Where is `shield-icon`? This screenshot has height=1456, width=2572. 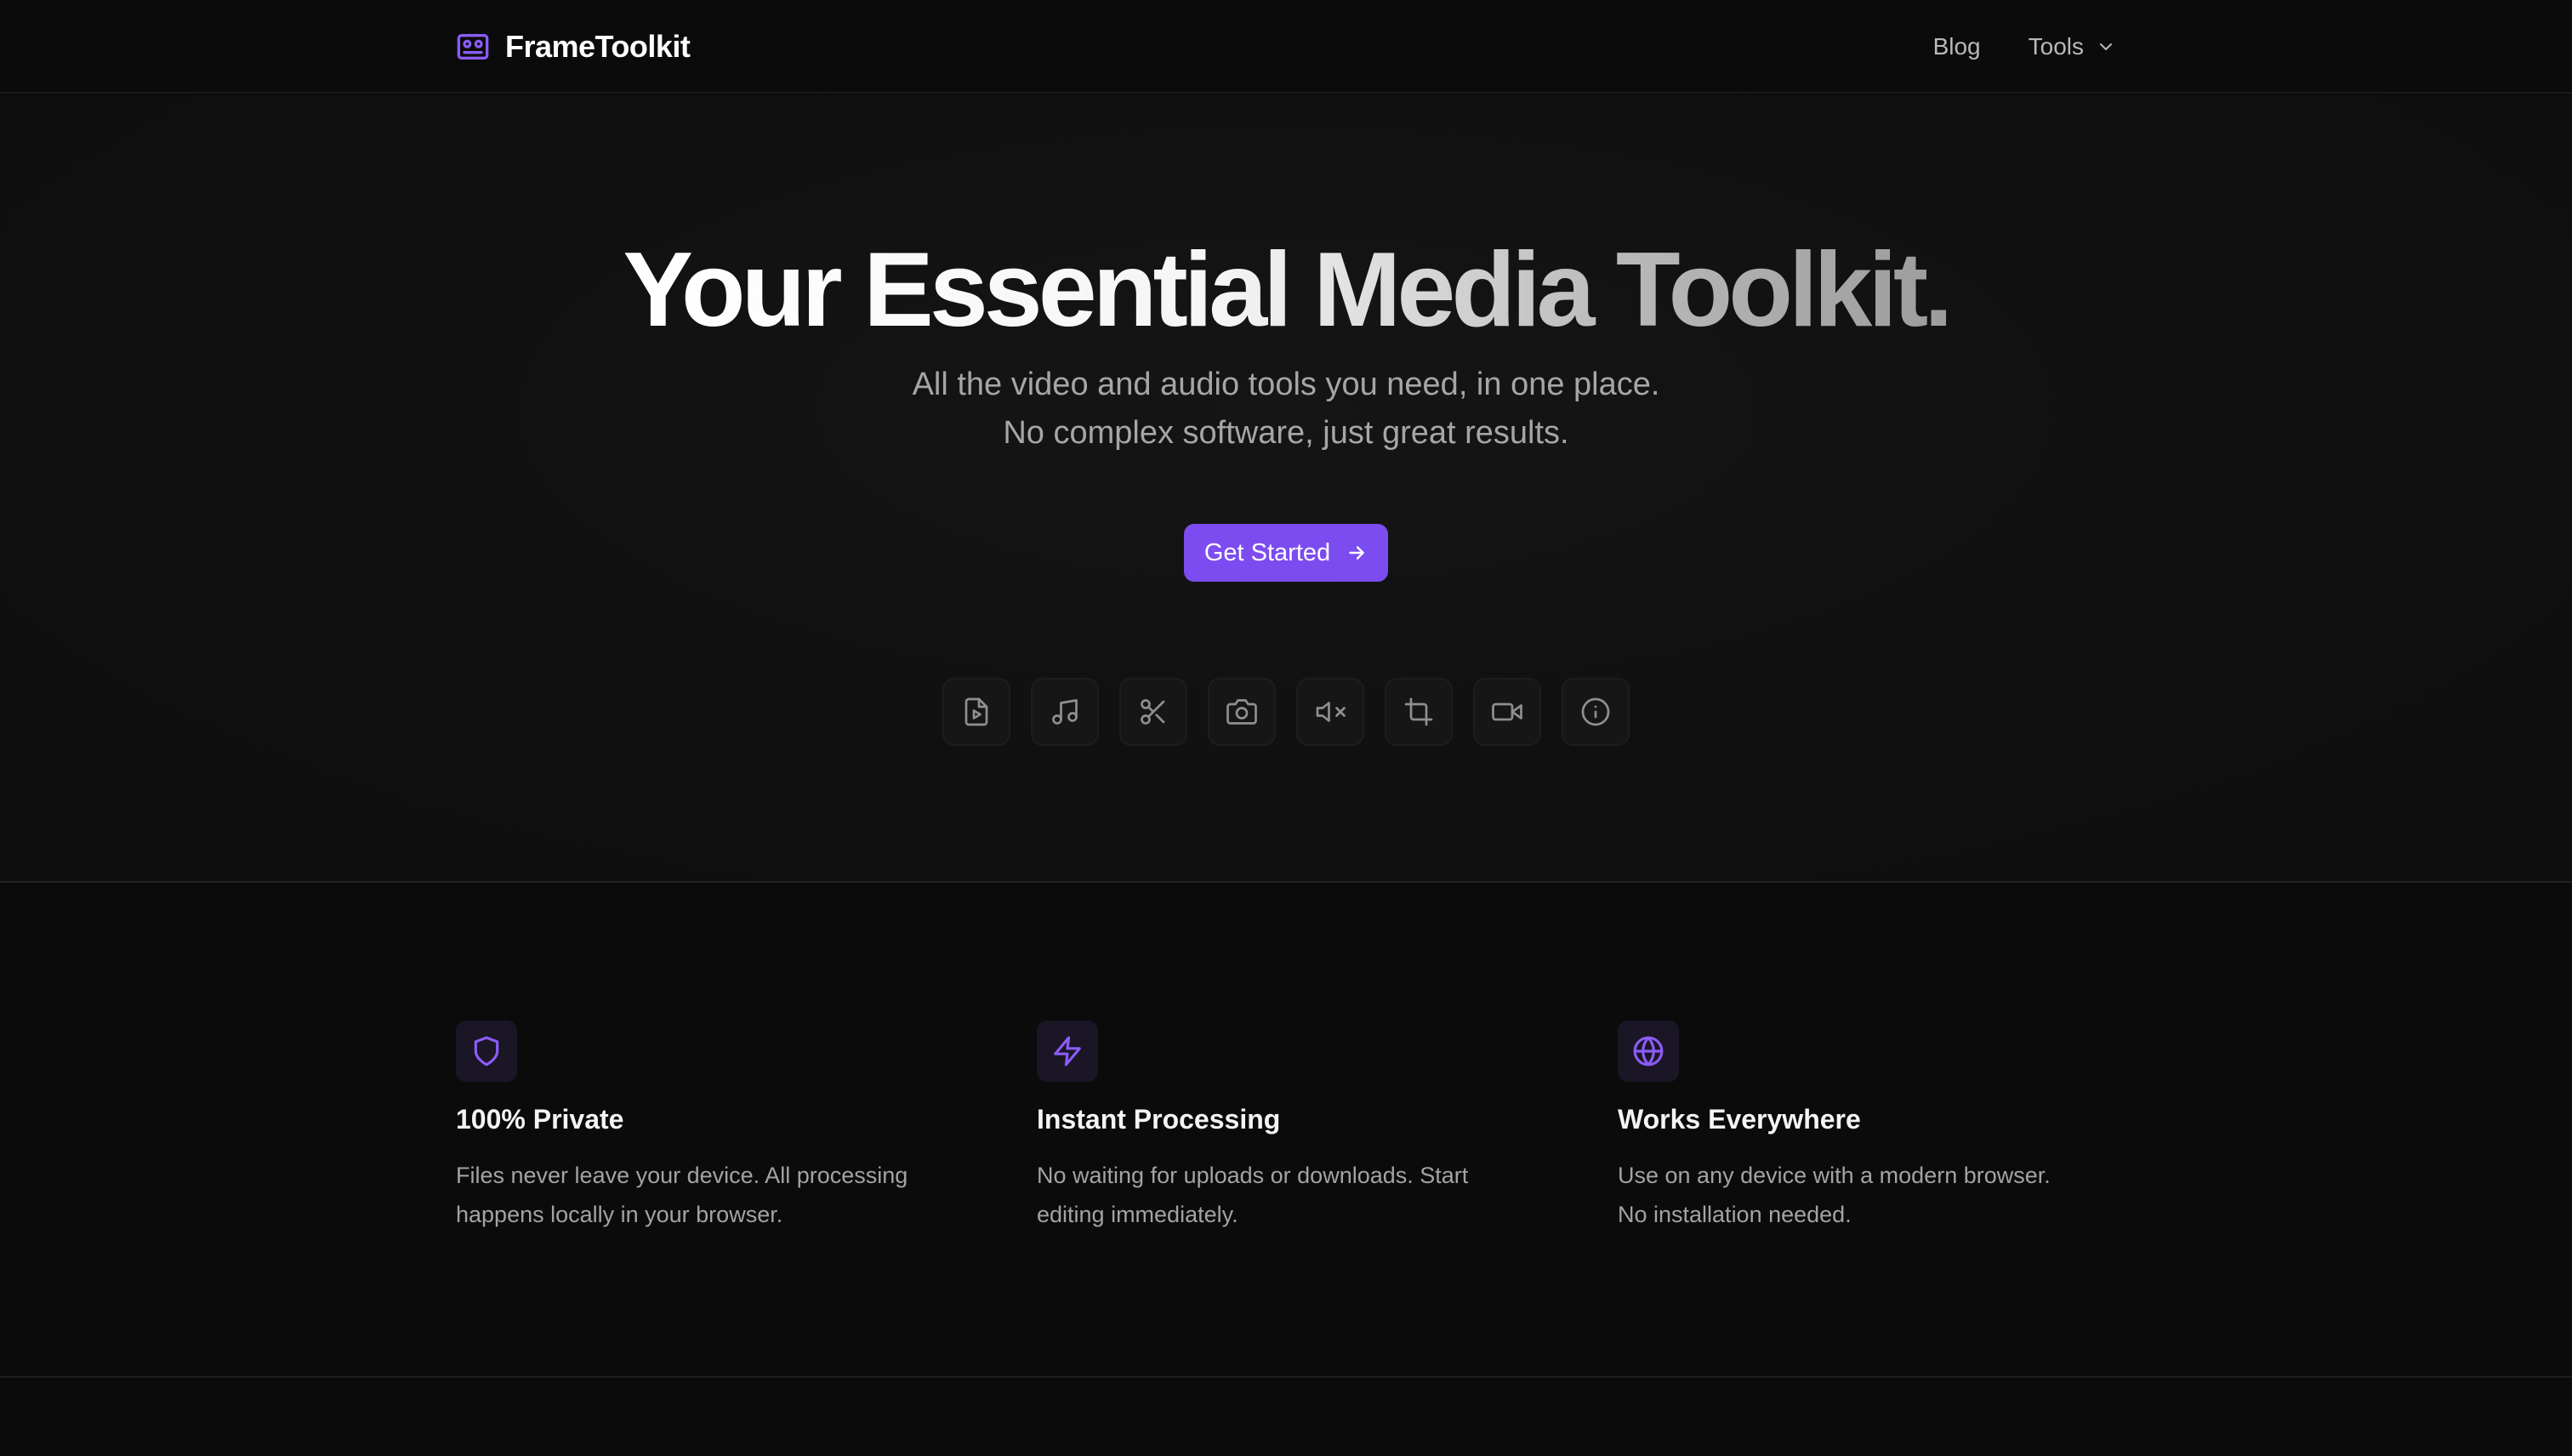 shield-icon is located at coordinates (487, 1051).